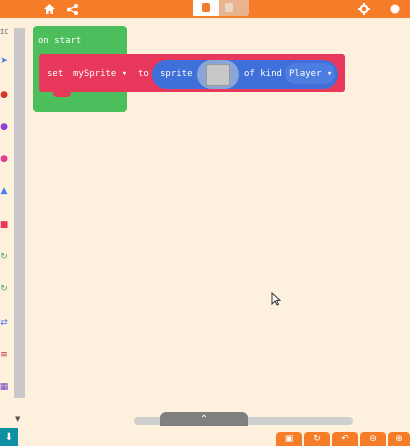  I want to click on of-kind-label: of kind, so click(263, 74).